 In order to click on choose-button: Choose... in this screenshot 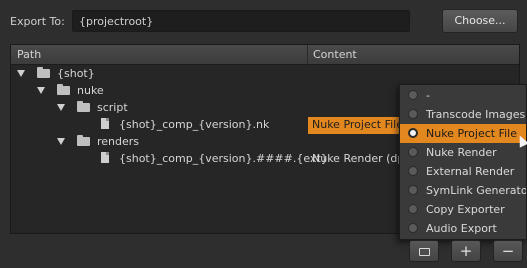, I will do `click(480, 21)`.